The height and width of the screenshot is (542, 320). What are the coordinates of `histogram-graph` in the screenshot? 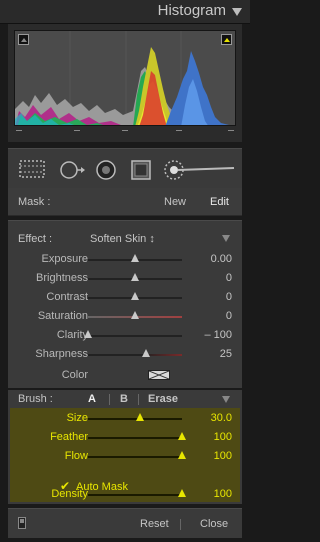 It's located at (125, 78).